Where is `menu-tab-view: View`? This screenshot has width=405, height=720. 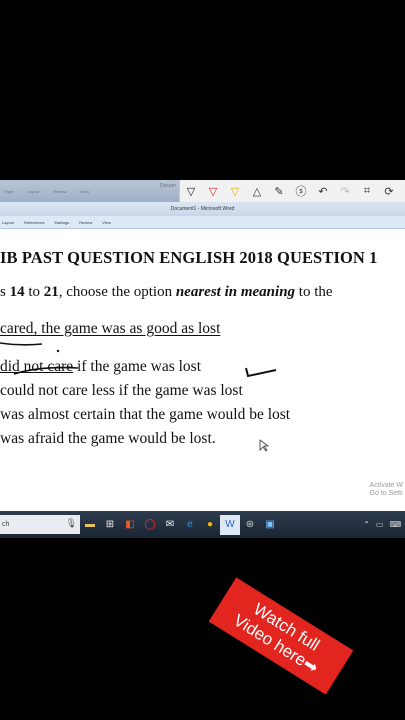
menu-tab-view: View is located at coordinates (106, 222).